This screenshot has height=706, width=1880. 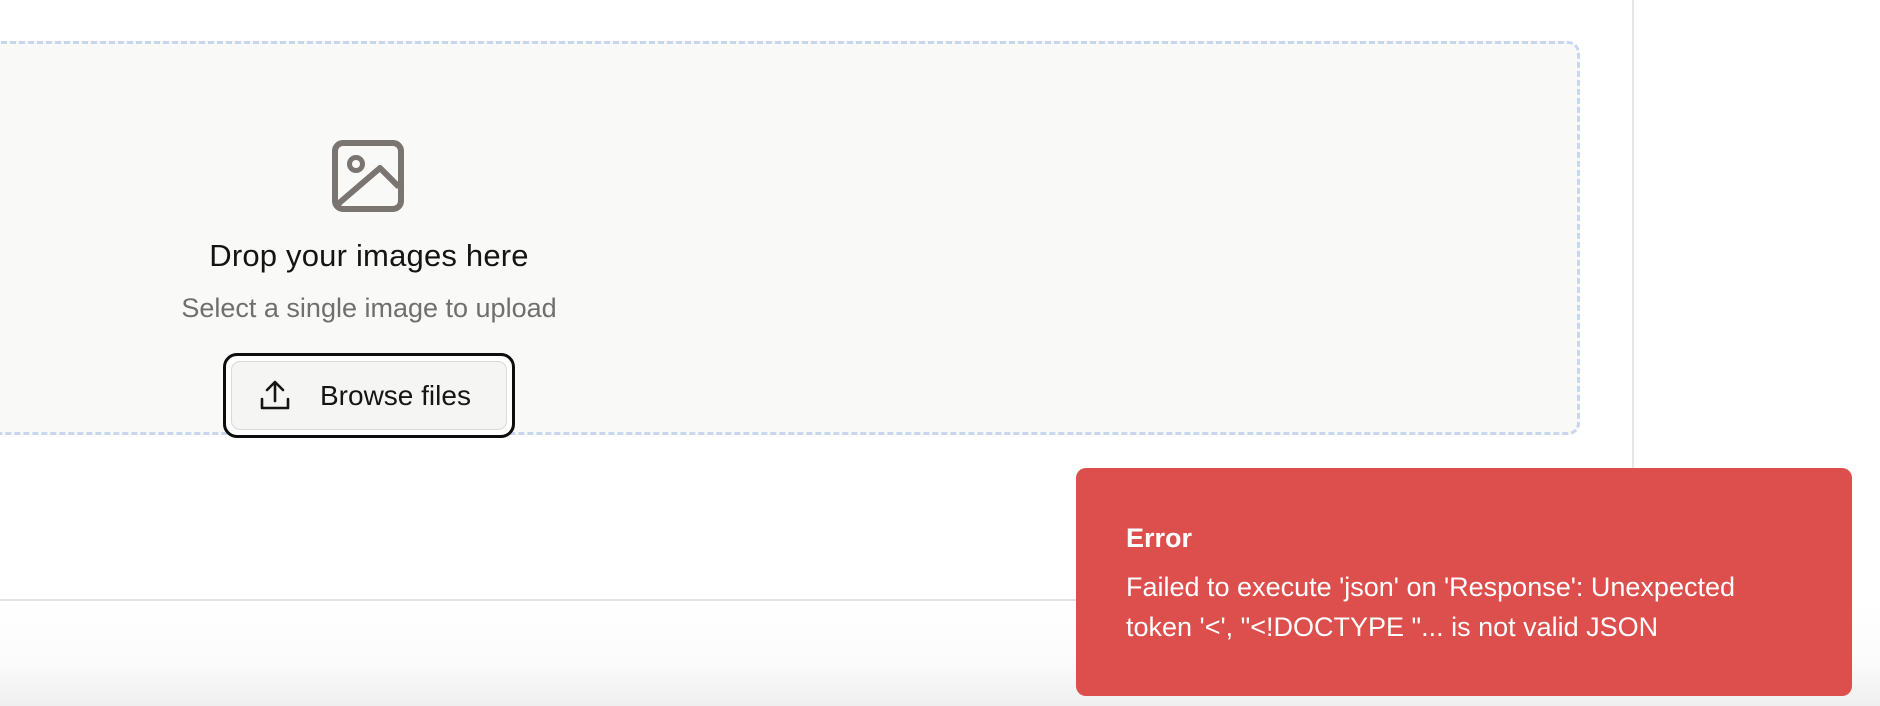 I want to click on toast-title: Error, so click(x=1159, y=538).